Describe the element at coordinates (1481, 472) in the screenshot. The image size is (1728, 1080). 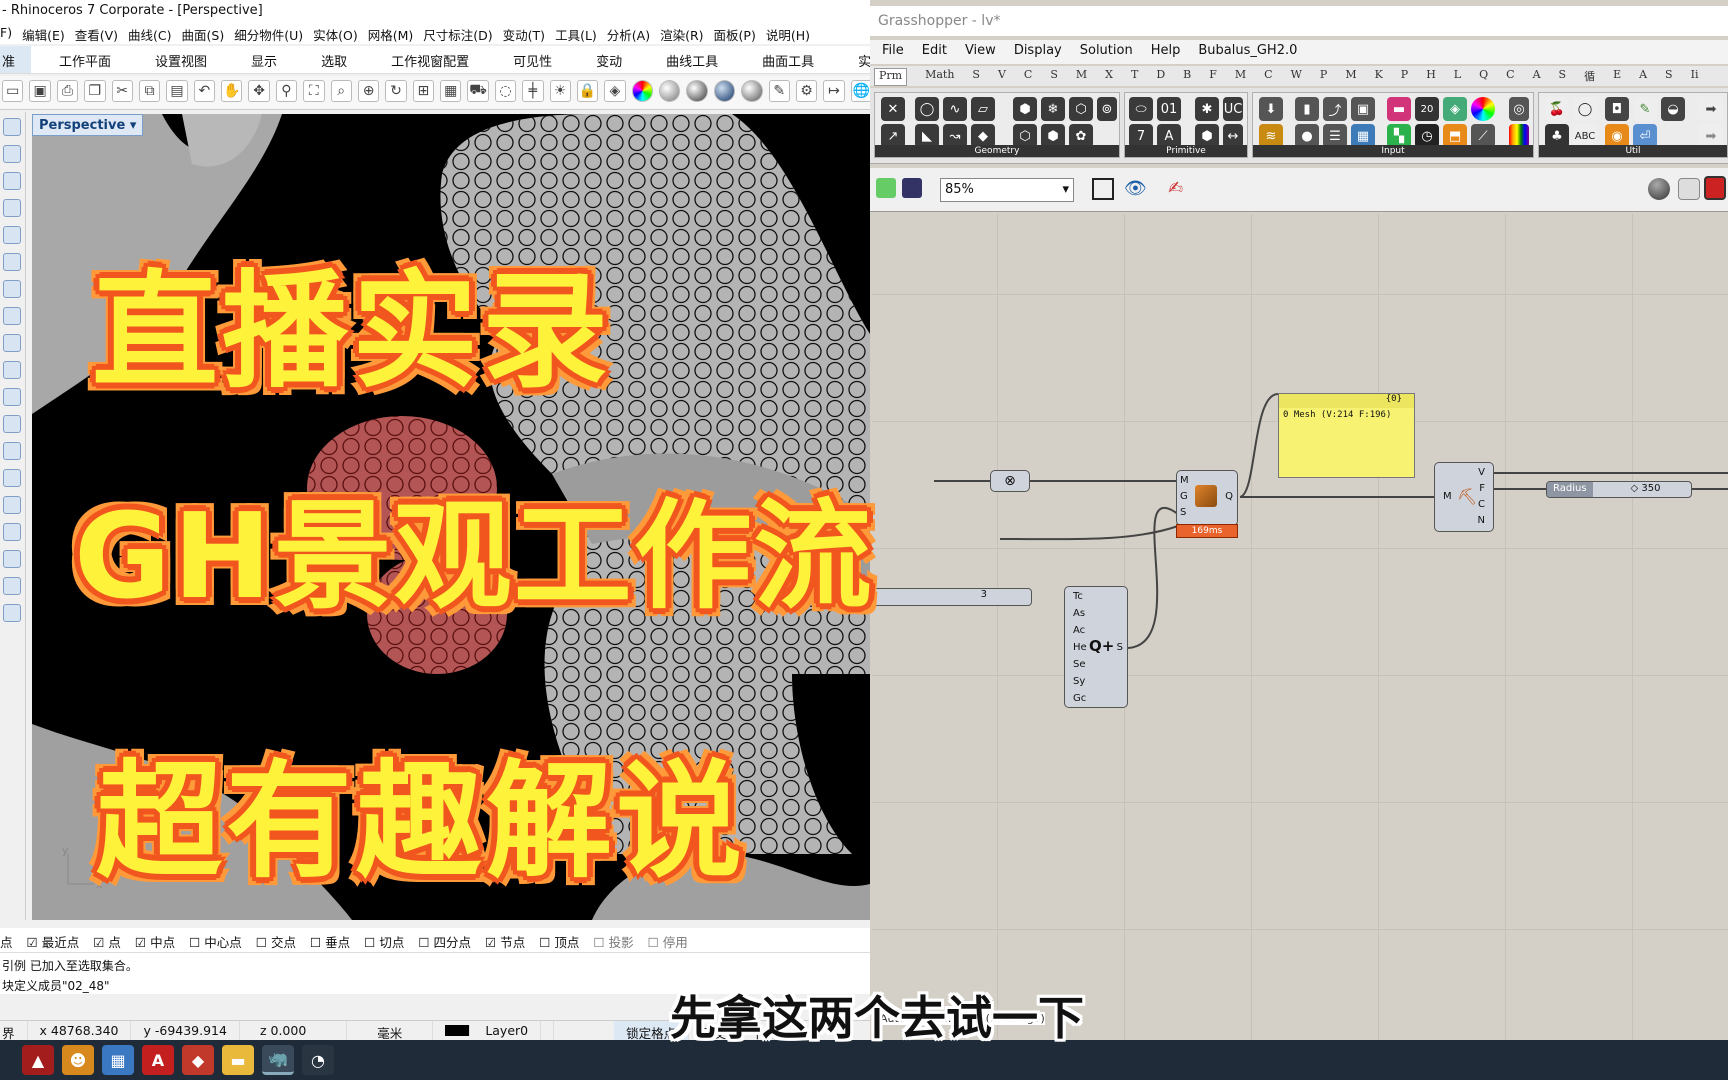
I see `output-v: V` at that location.